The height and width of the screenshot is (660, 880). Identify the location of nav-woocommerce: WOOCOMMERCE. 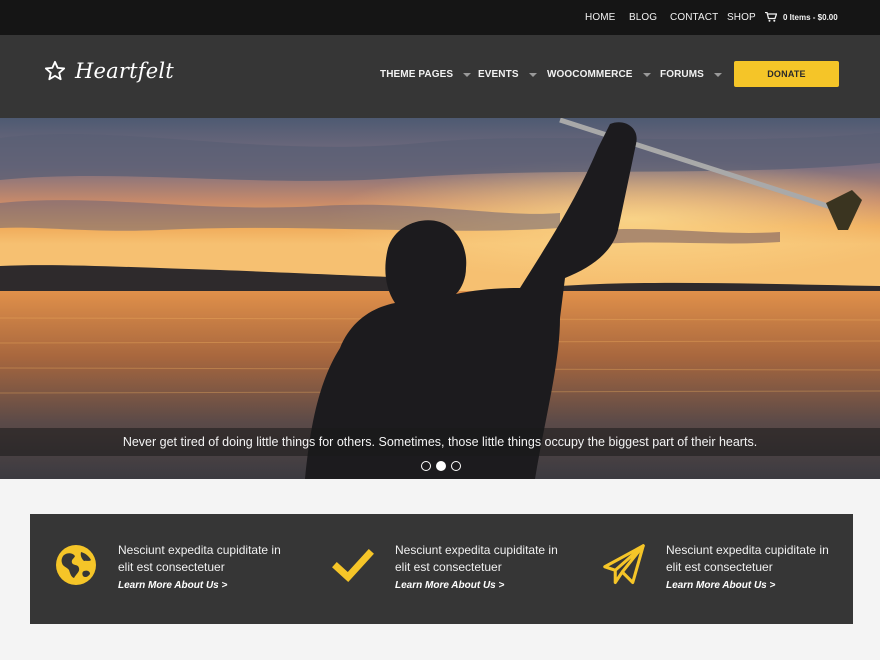
(599, 74).